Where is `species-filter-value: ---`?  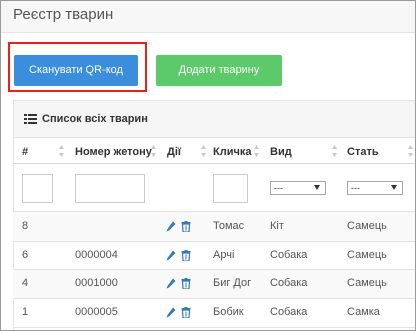
species-filter-value: --- is located at coordinates (278, 188).